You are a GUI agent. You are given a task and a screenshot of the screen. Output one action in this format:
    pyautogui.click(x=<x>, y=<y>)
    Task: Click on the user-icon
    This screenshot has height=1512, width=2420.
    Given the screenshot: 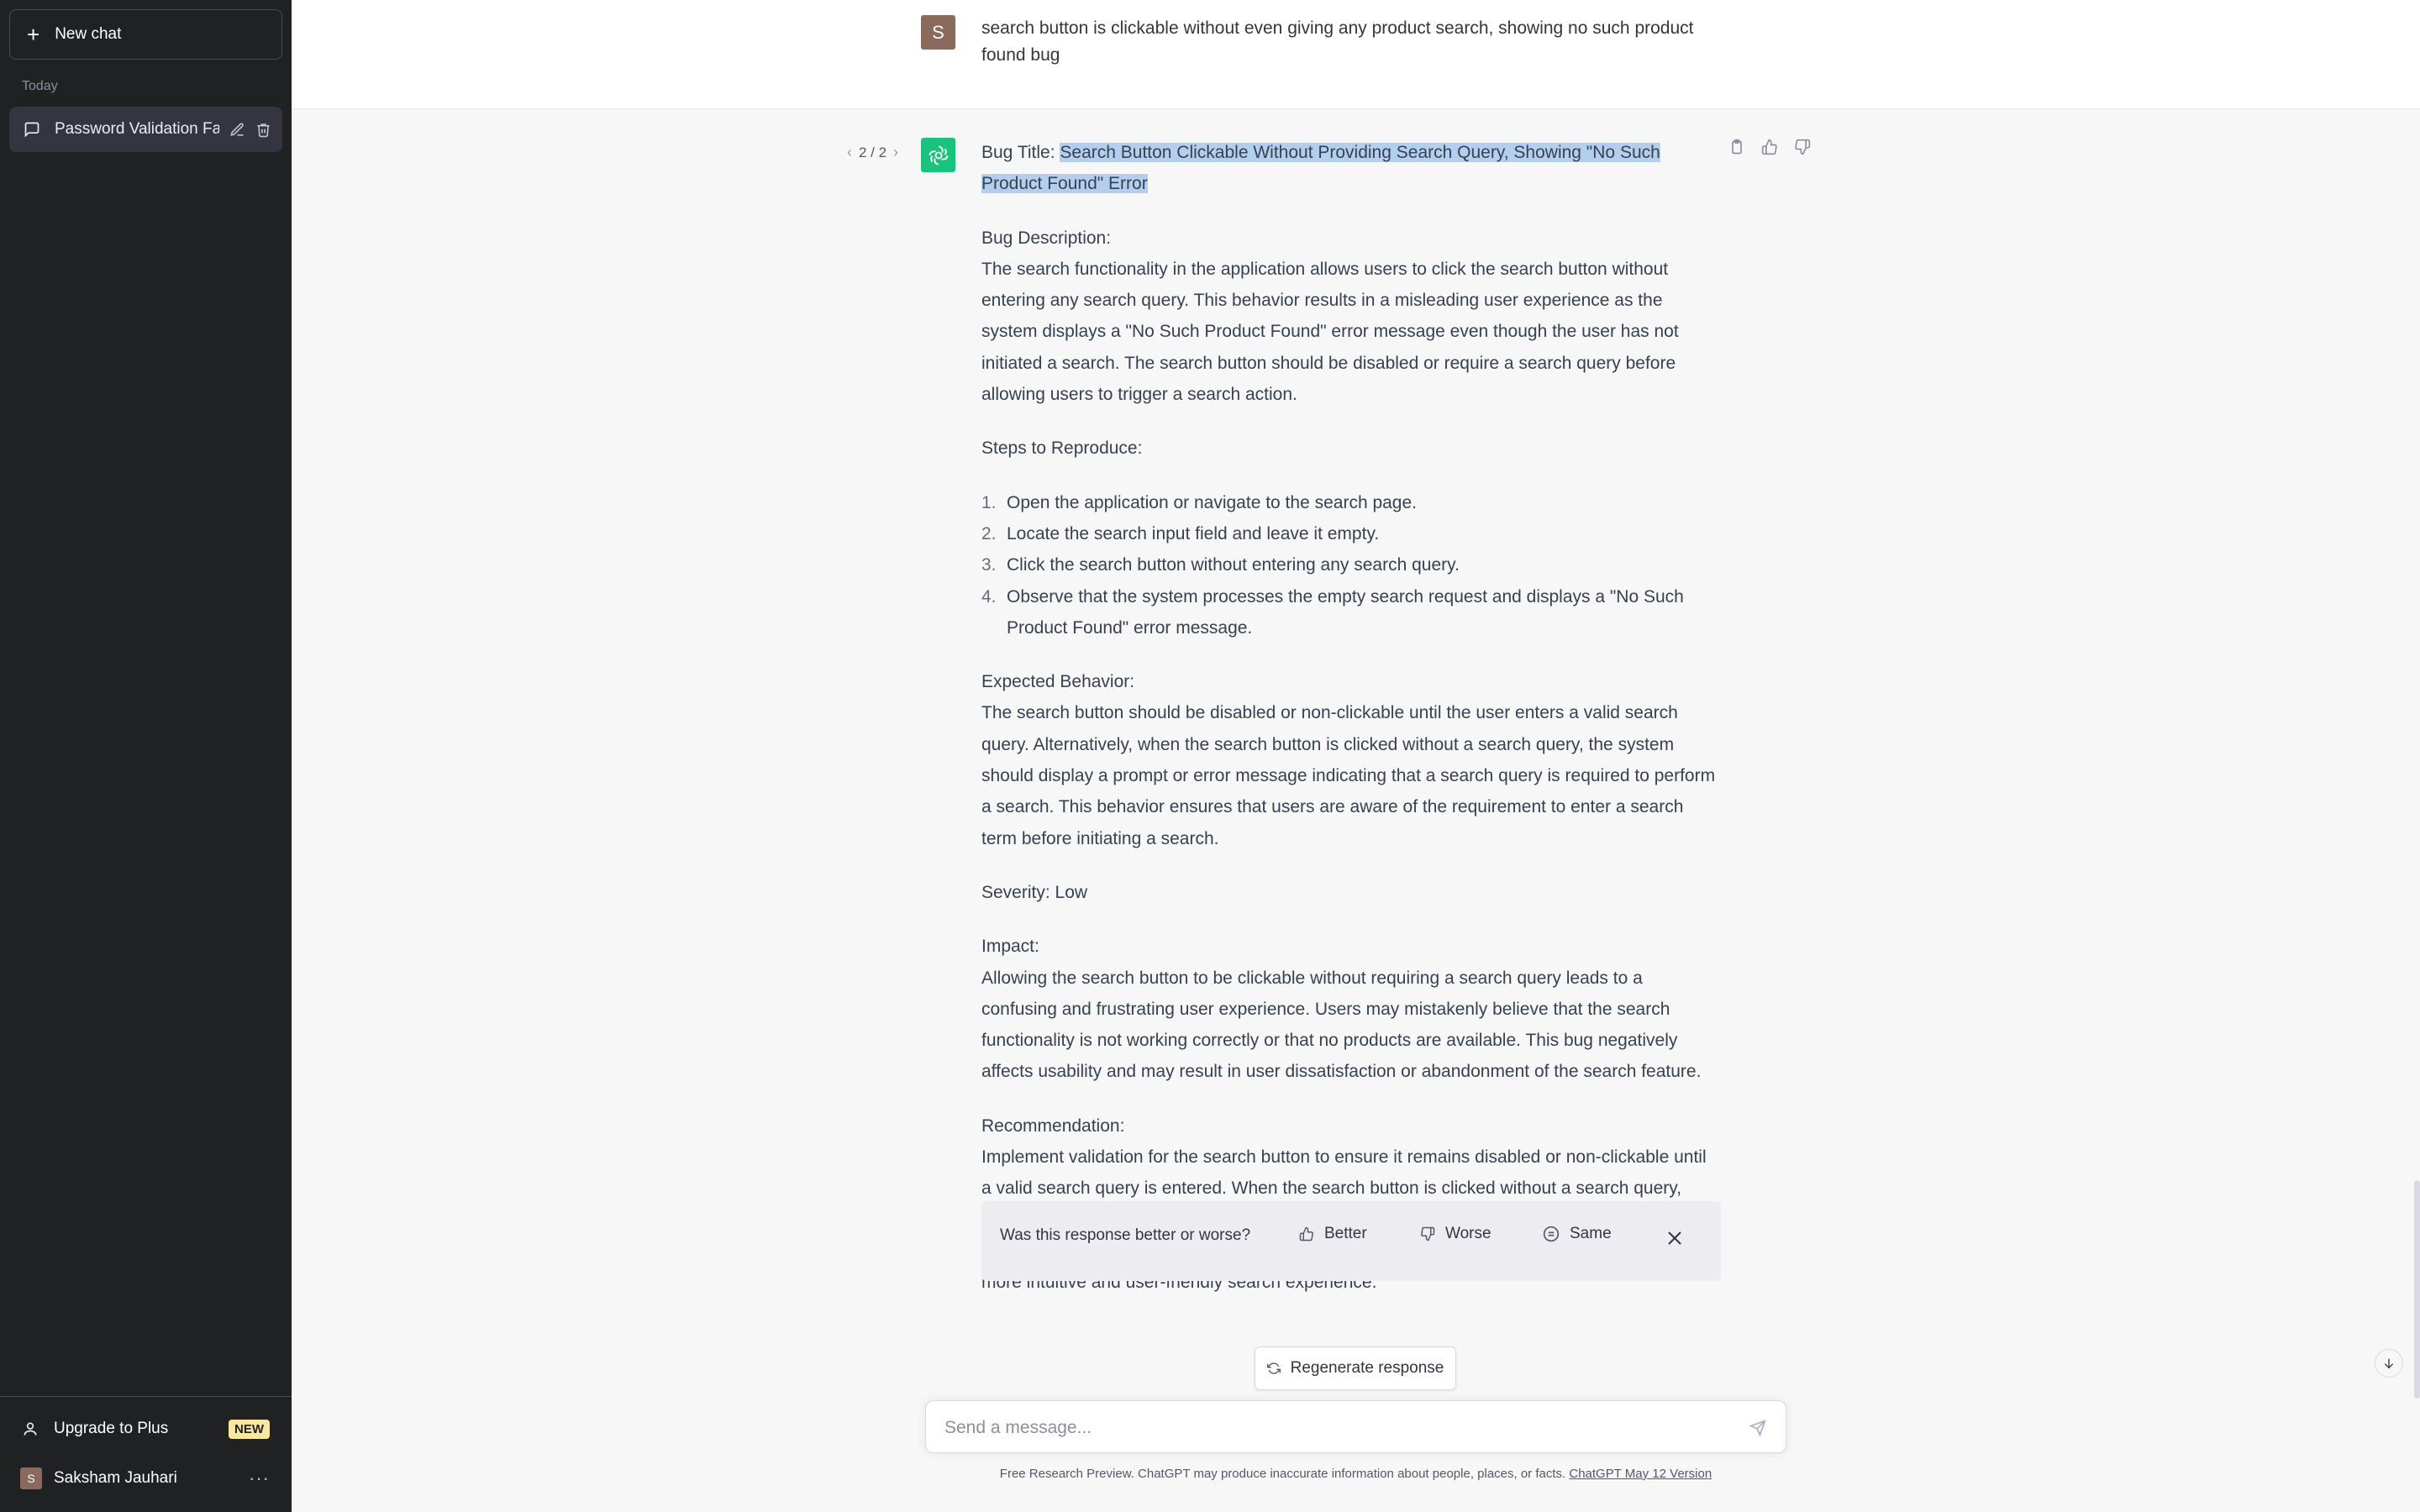 What is the action you would take?
    pyautogui.click(x=30, y=1429)
    